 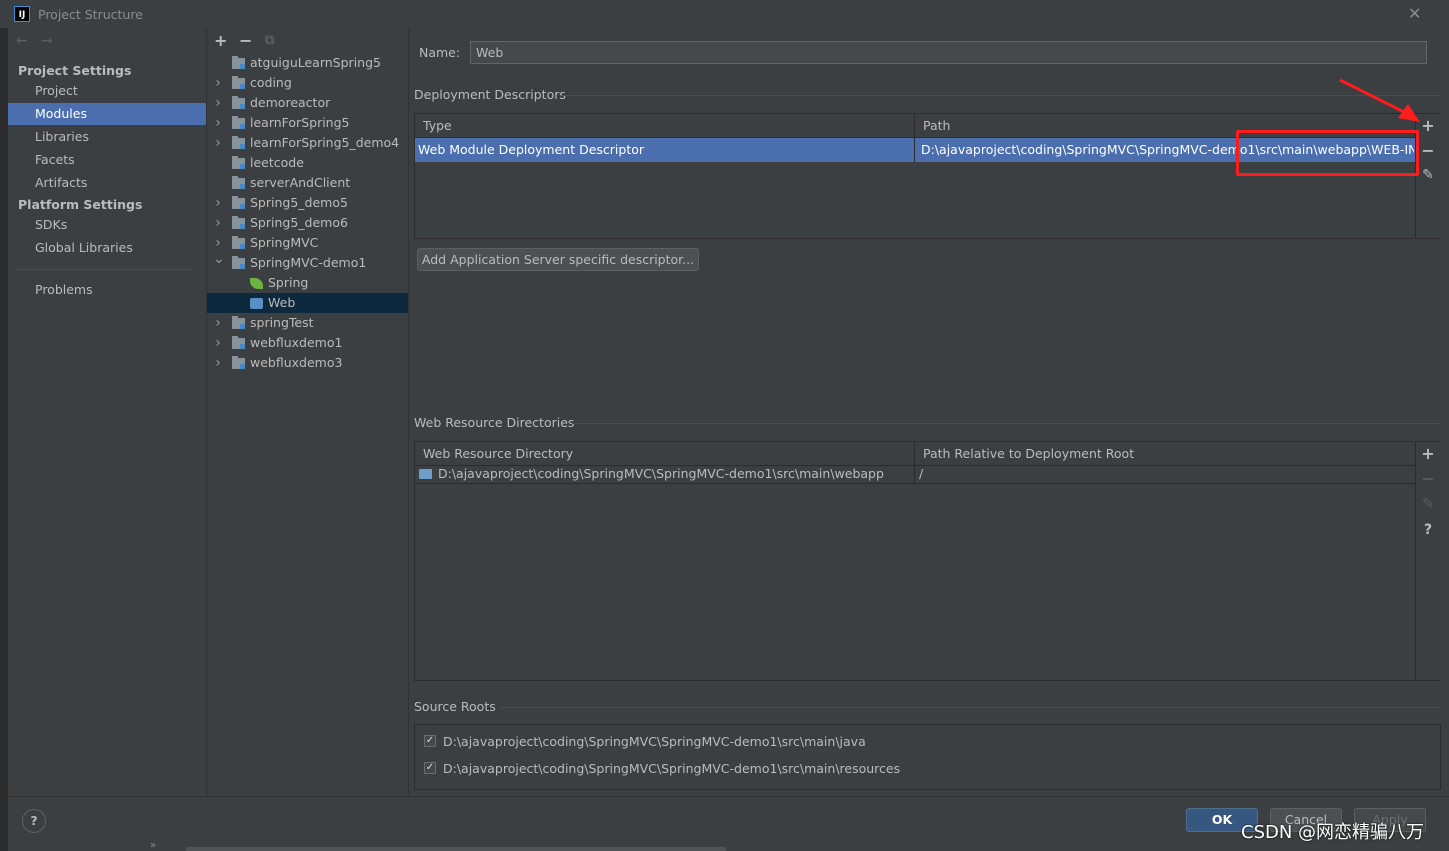 What do you see at coordinates (307, 83) in the screenshot?
I see `tree-item: › coding` at bounding box center [307, 83].